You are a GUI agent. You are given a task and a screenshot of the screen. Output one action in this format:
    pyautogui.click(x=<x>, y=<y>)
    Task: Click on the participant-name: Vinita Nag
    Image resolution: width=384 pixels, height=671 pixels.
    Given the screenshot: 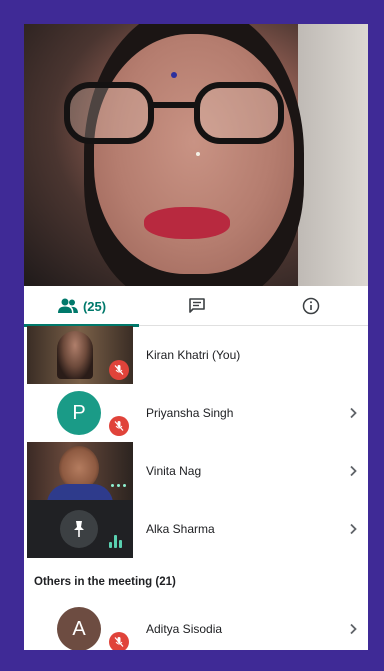 What is the action you would take?
    pyautogui.click(x=174, y=471)
    